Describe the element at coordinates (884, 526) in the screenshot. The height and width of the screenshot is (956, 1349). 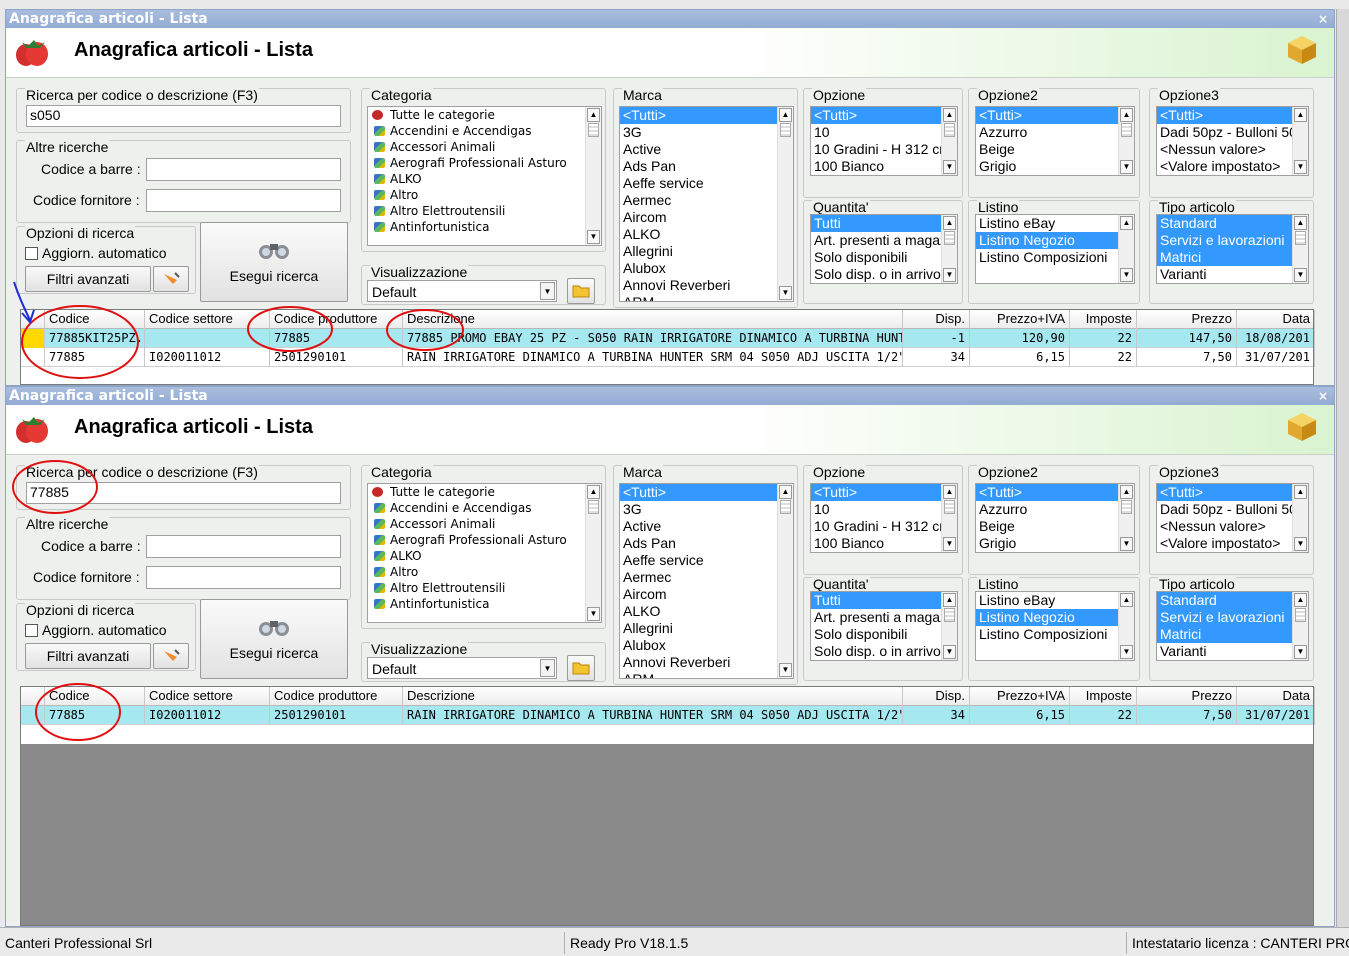
I see `option1-list-item: 10 Gradini - H 312 cm` at that location.